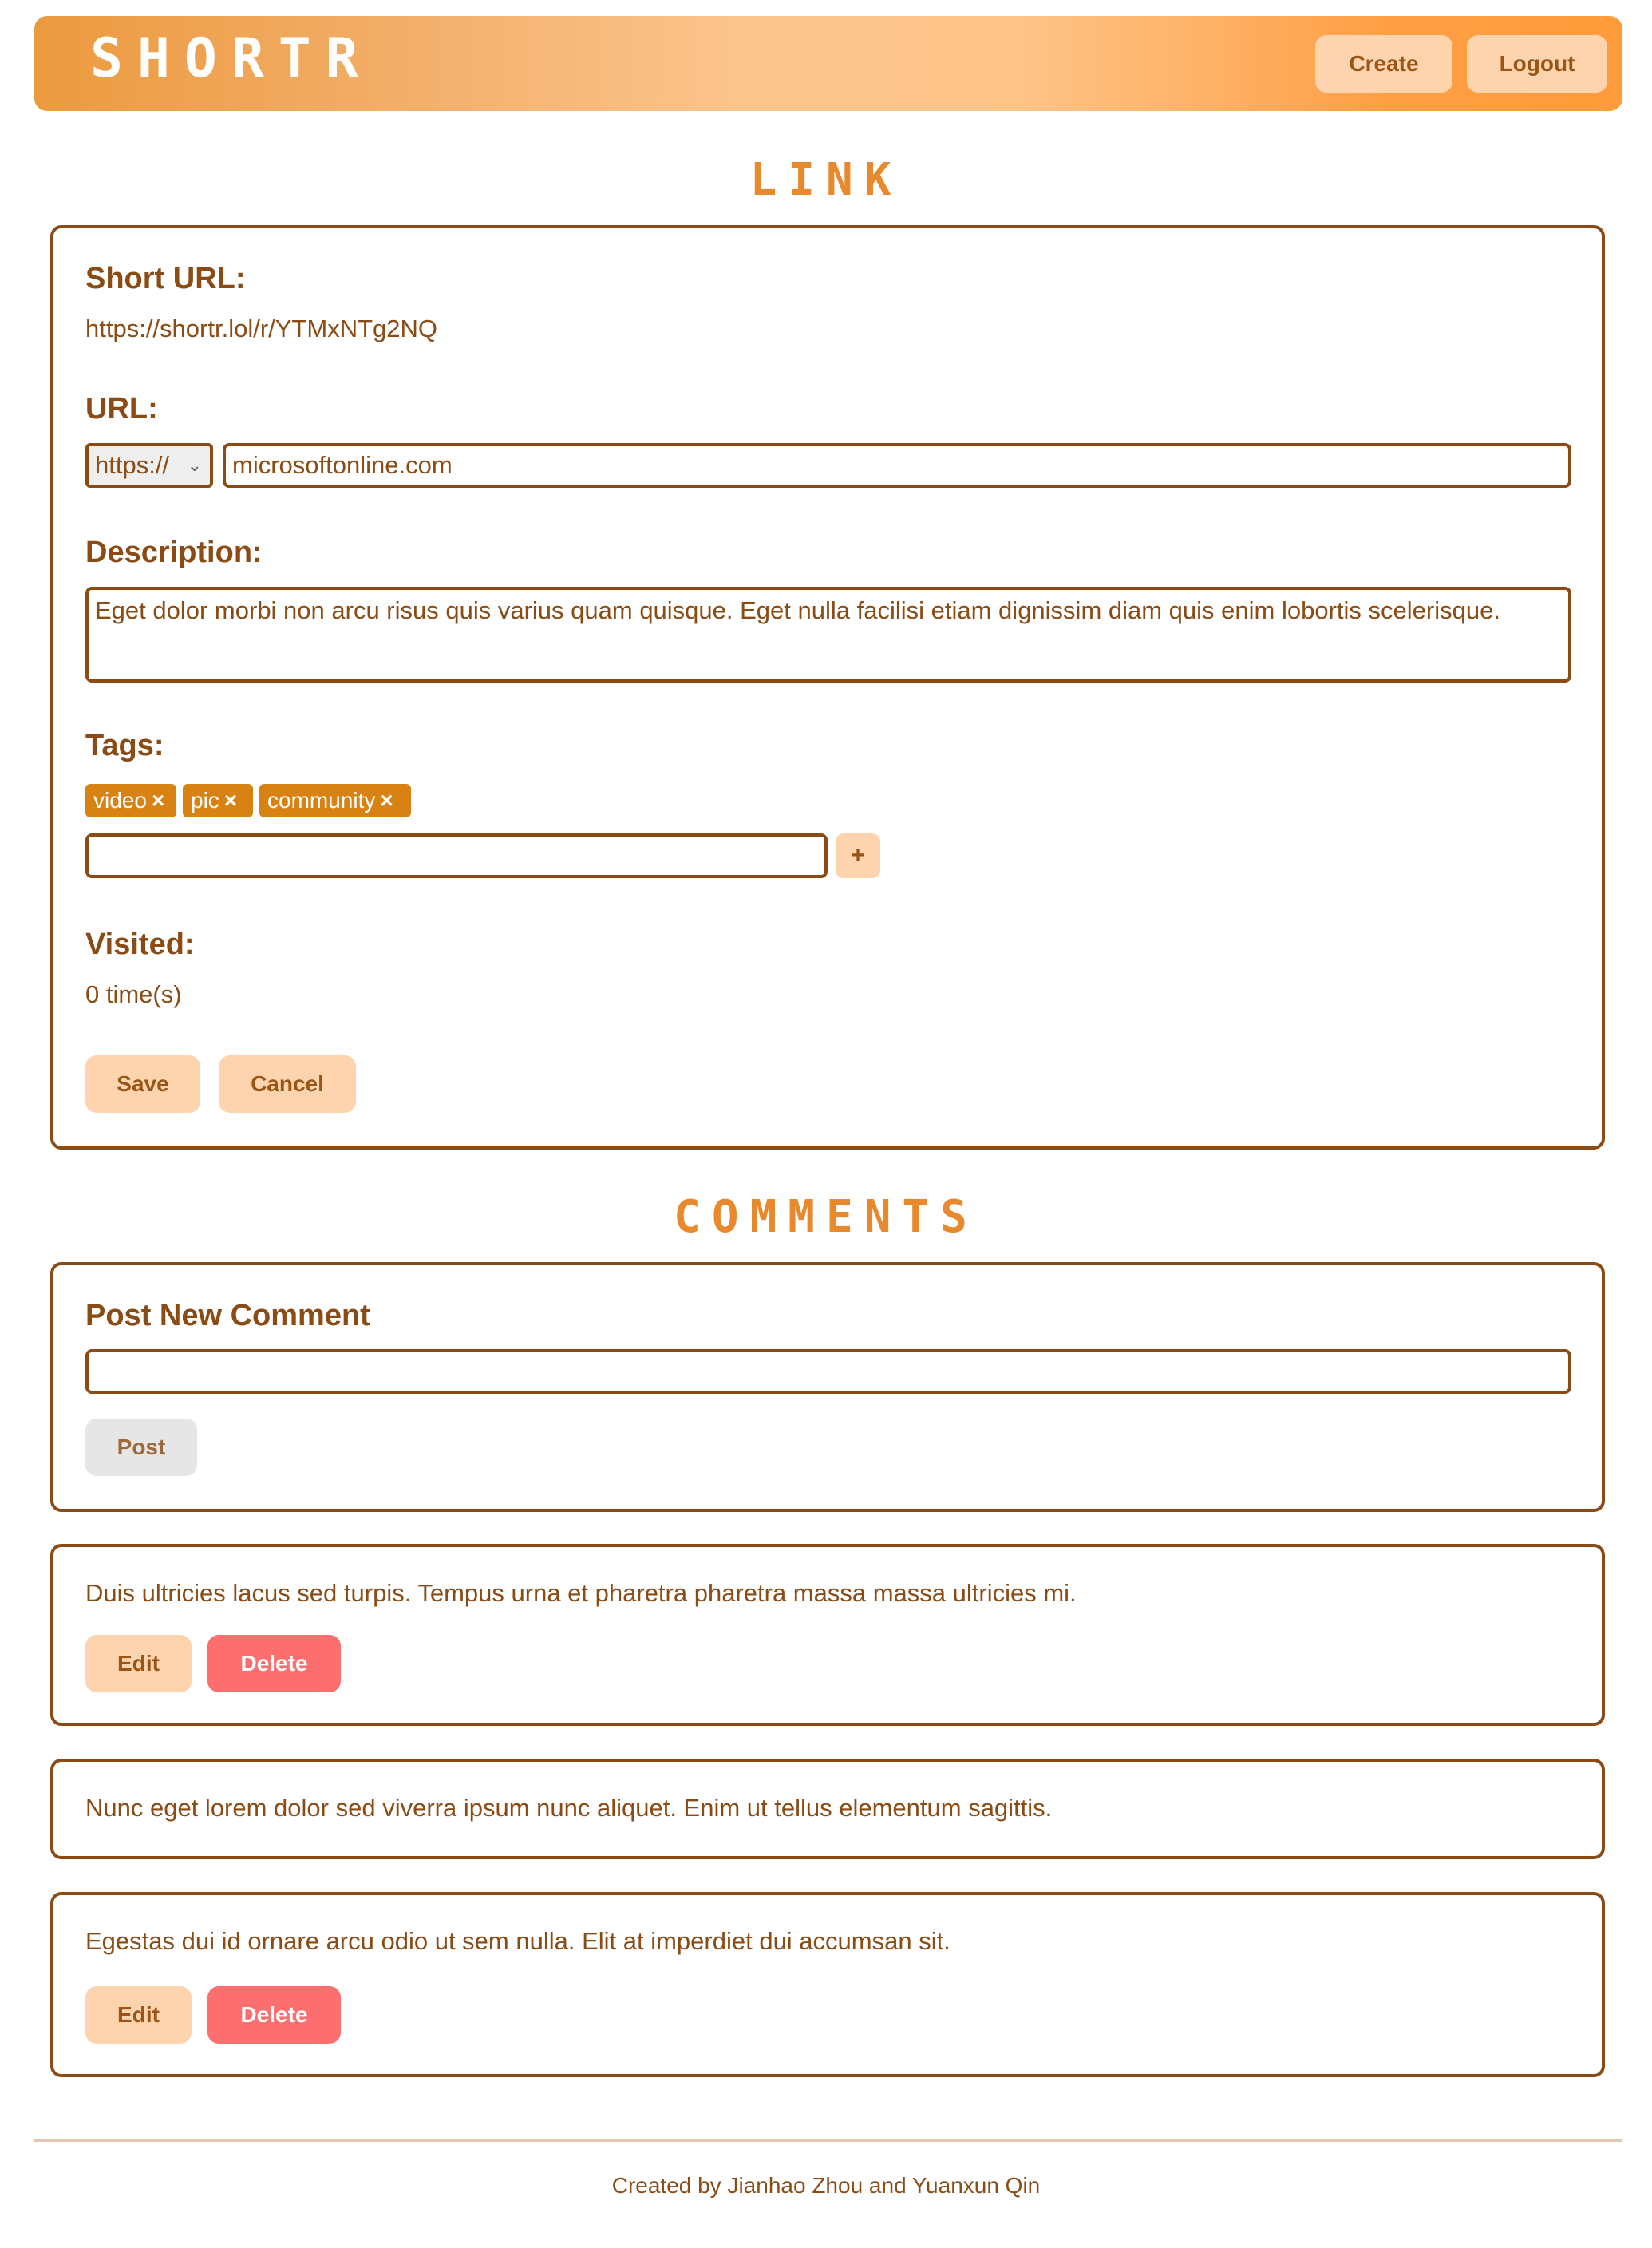  I want to click on create-button: Create, so click(1383, 64).